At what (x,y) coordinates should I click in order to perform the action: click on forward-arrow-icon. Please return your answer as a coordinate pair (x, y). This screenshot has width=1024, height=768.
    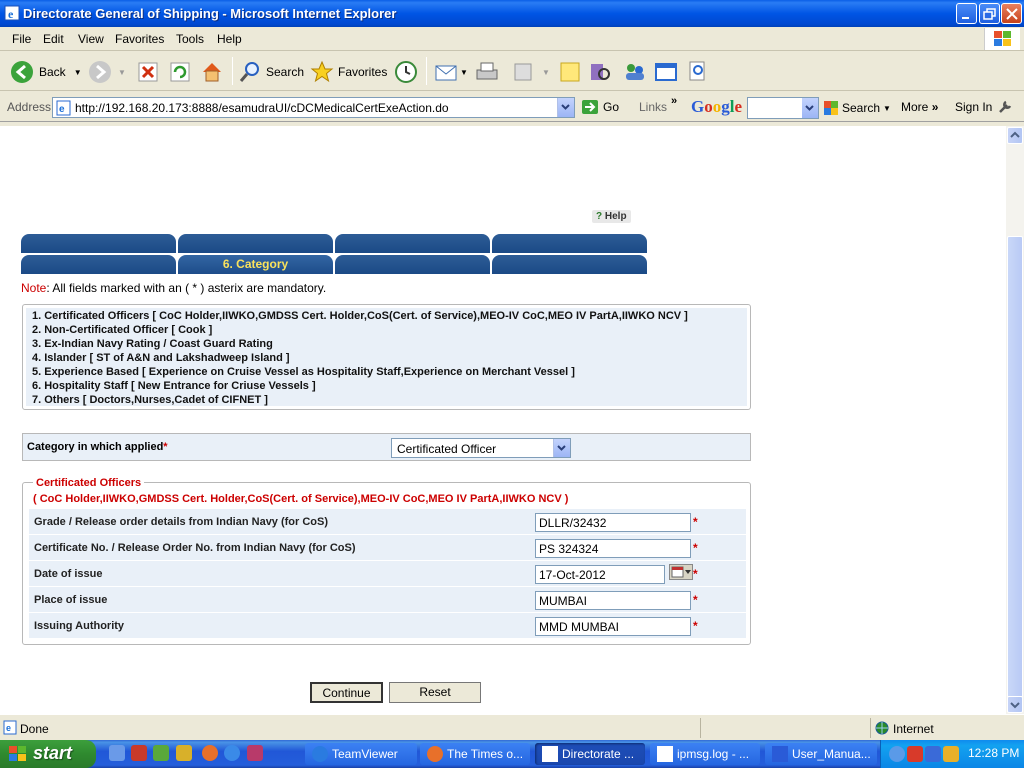
    Looking at the image, I should click on (100, 72).